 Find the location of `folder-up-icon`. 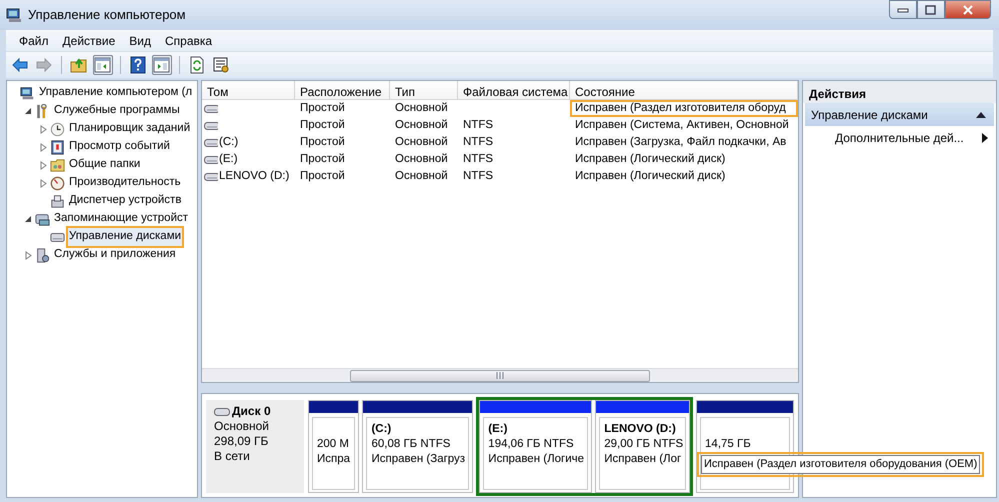

folder-up-icon is located at coordinates (79, 65).